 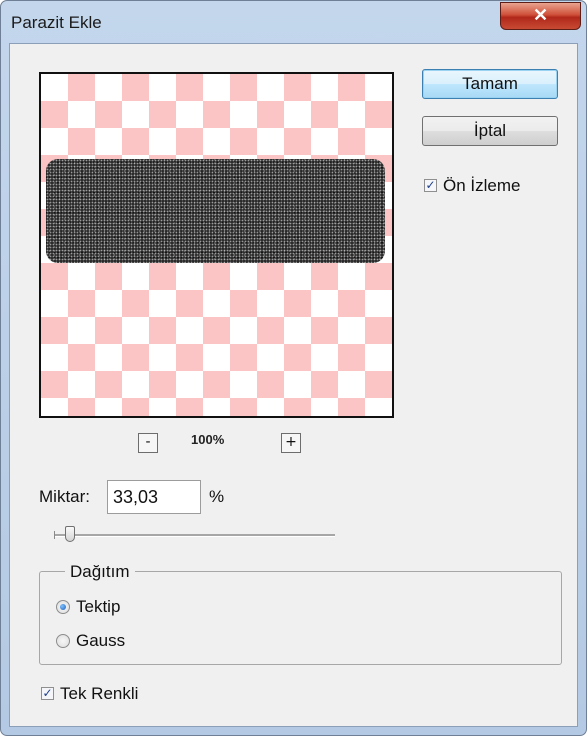 I want to click on close-icon: ✕, so click(x=540, y=15).